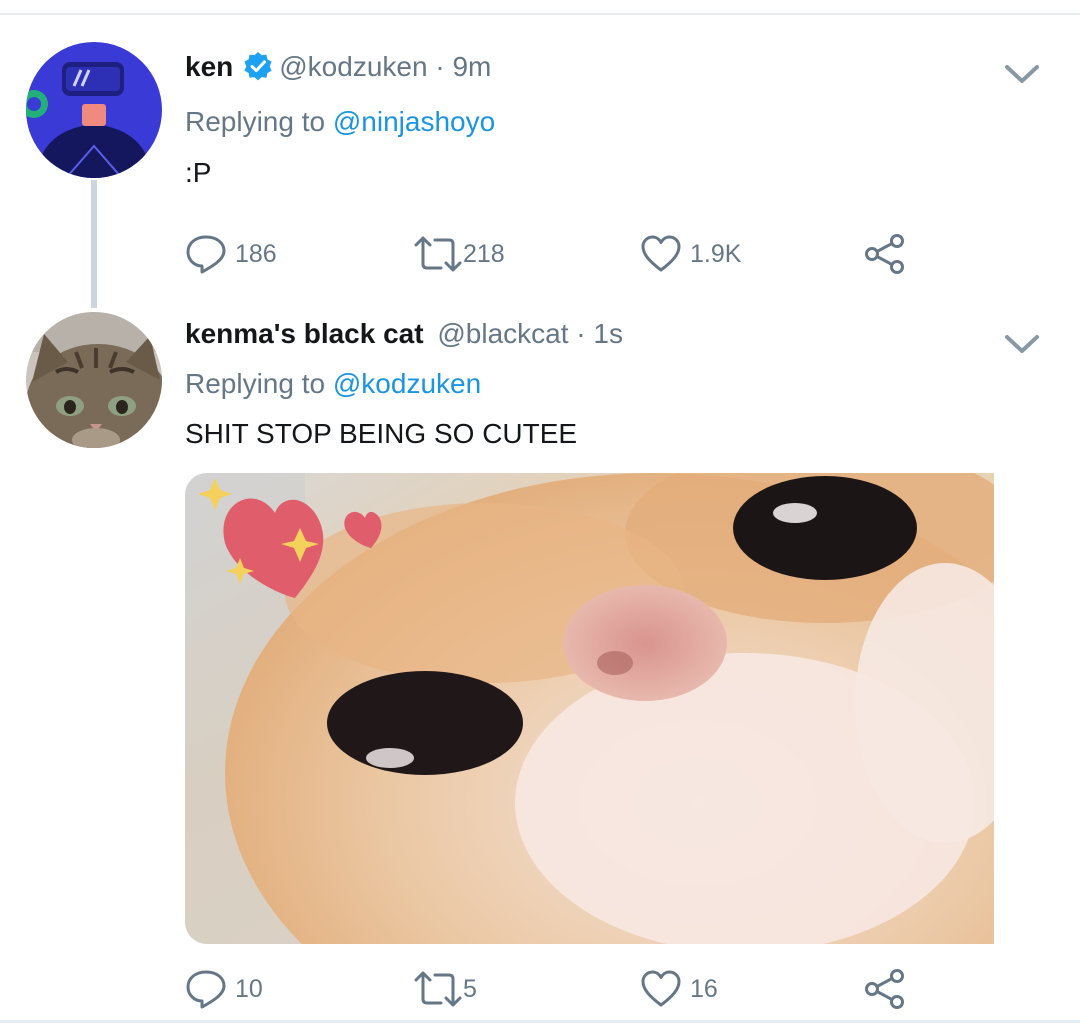 The image size is (1080, 1035). What do you see at coordinates (381, 433) in the screenshot?
I see `tweet-text: SHIT STOP BEING SO CUTEE` at bounding box center [381, 433].